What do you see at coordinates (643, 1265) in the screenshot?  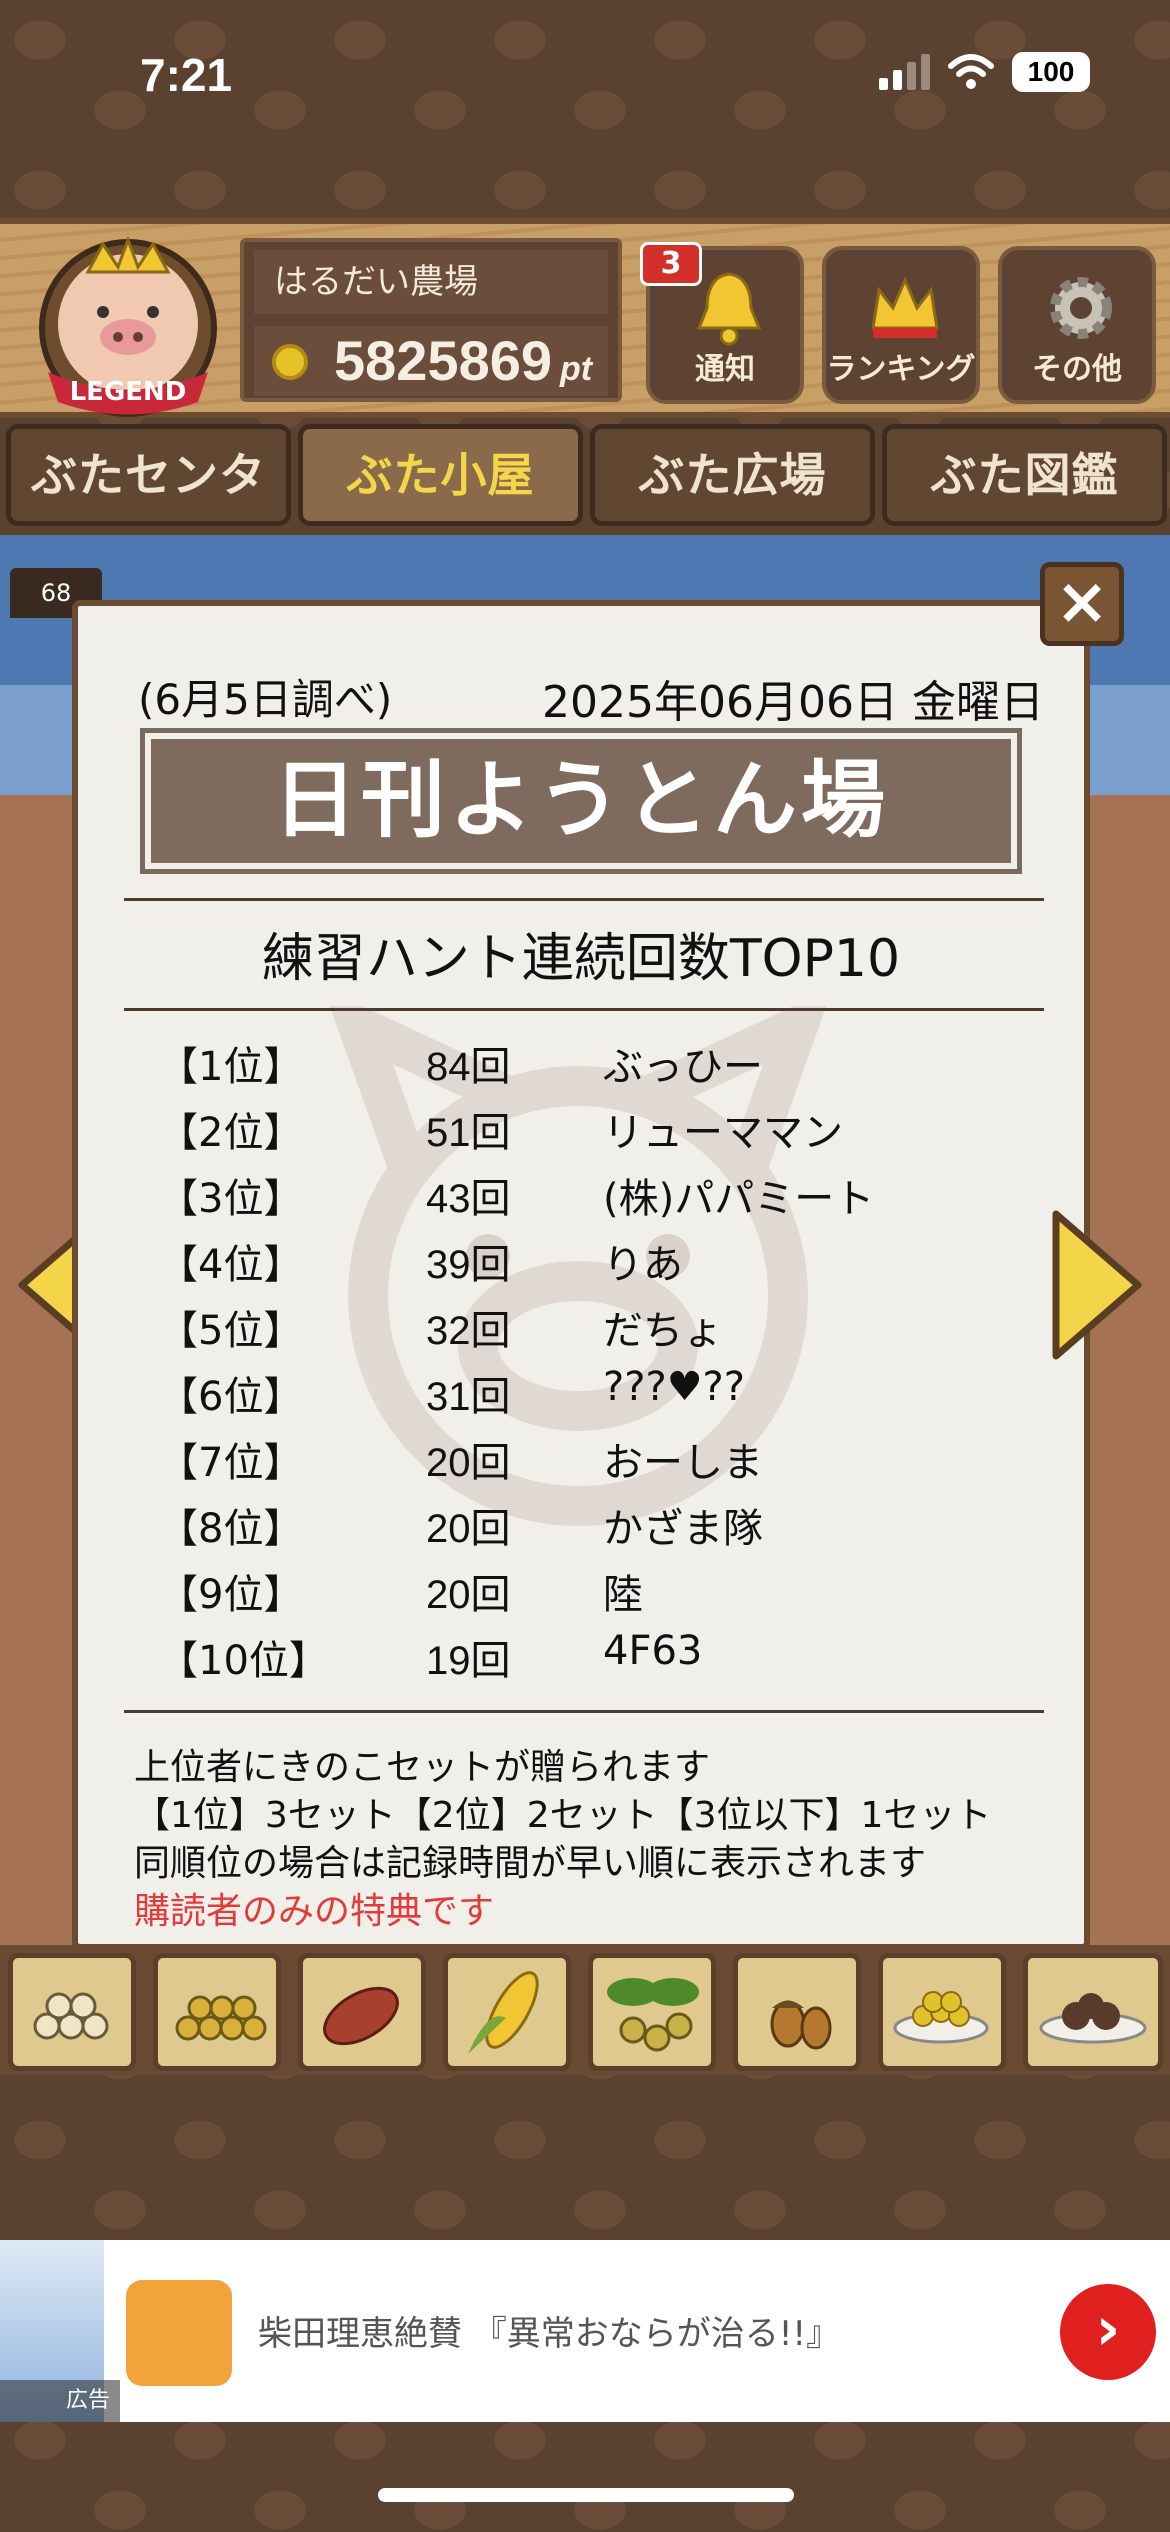 I see `rank-player-name: りあ` at bounding box center [643, 1265].